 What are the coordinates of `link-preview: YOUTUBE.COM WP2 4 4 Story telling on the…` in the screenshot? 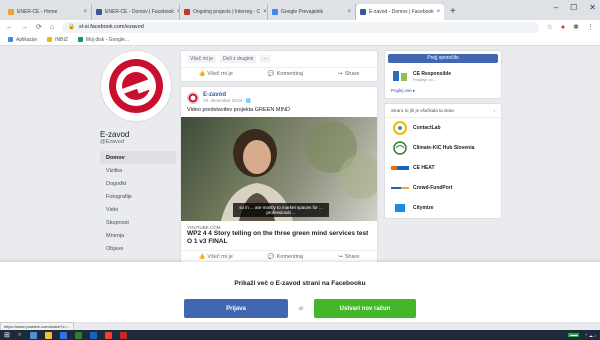 It's located at (279, 235).